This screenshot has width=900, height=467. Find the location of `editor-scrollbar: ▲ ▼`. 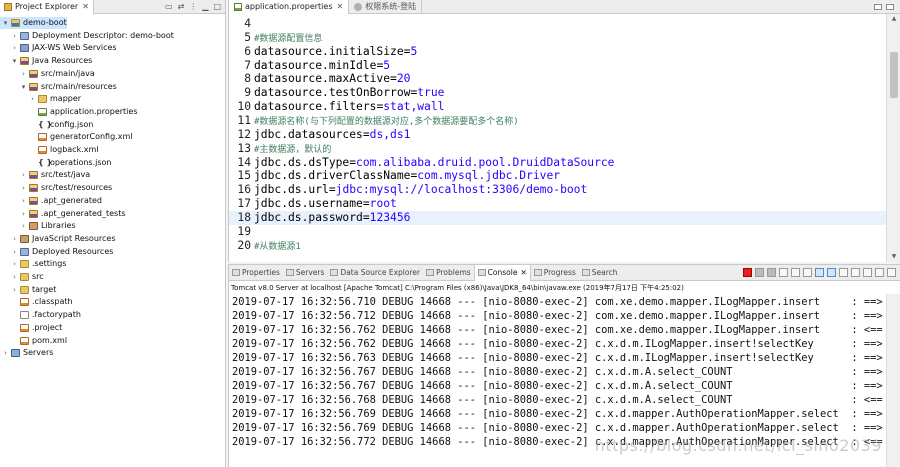

editor-scrollbar: ▲ ▼ is located at coordinates (893, 138).